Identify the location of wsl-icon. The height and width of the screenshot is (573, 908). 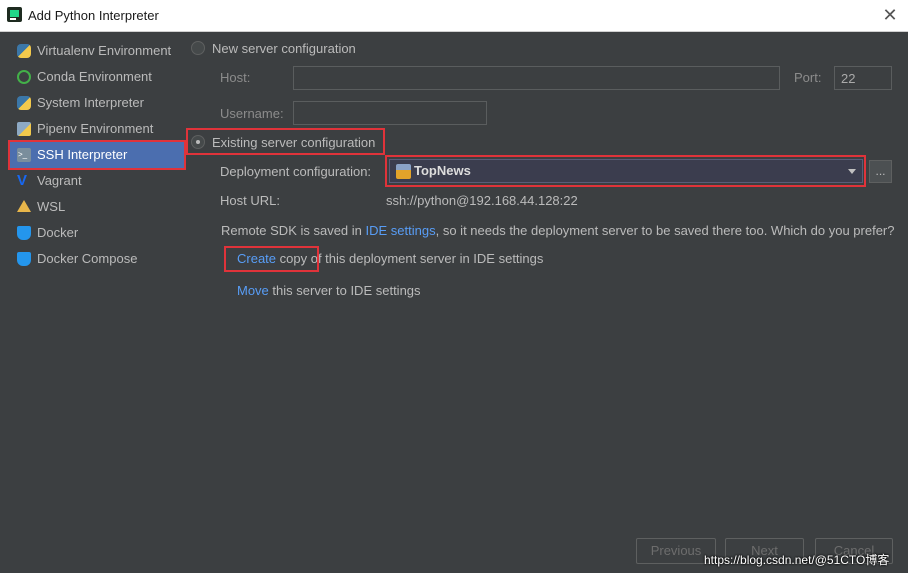
(24, 206).